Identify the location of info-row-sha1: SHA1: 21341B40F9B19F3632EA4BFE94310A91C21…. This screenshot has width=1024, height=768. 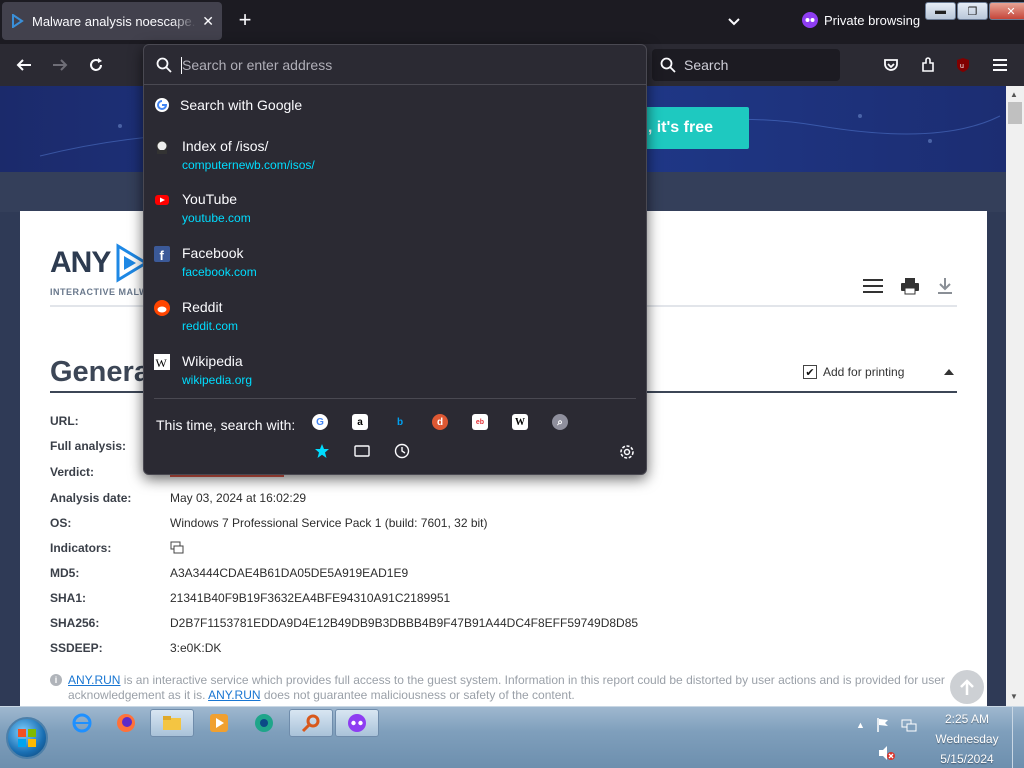
(250, 598).